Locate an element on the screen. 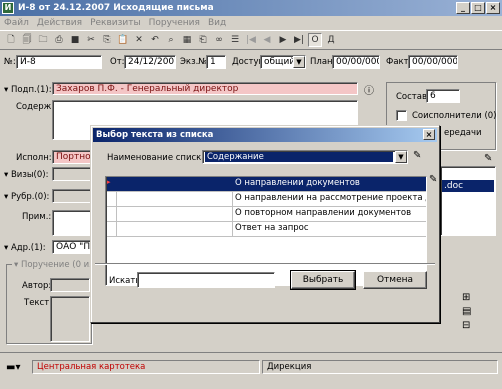 The image size is (502, 389). new-doc-icon: 🗋 is located at coordinates (11, 40).